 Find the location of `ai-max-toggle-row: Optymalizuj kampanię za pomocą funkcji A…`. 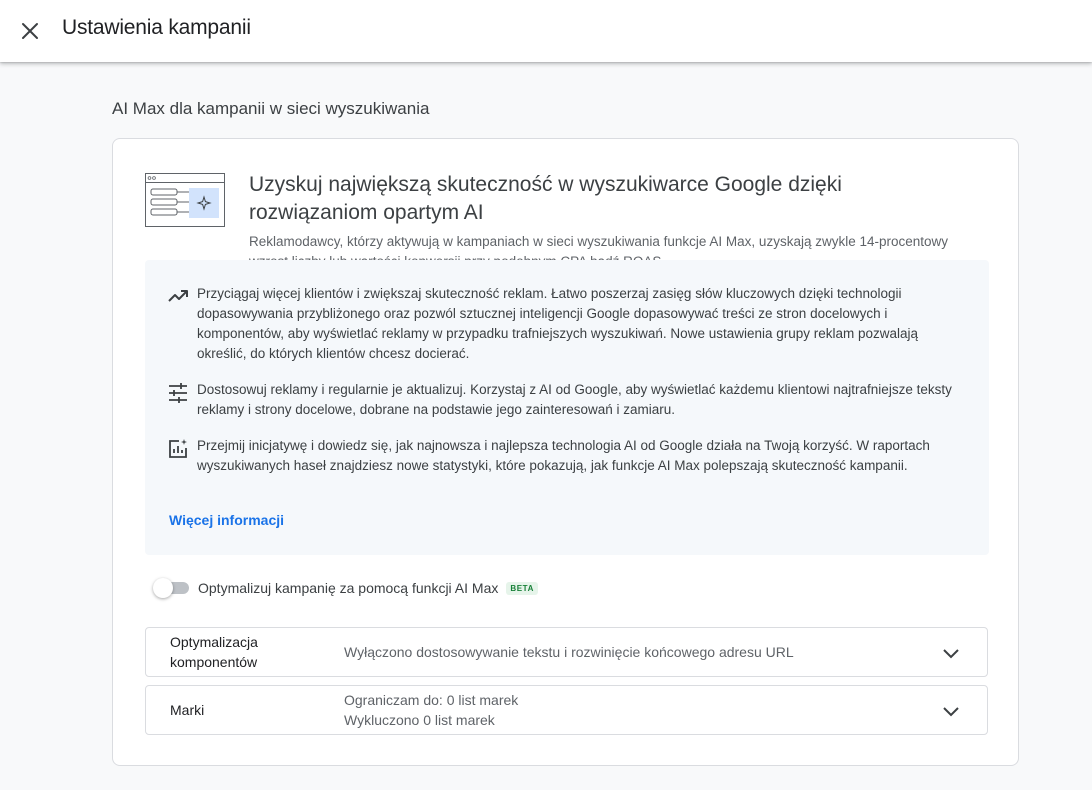

ai-max-toggle-row: Optymalizuj kampanię za pomocą funkcji A… is located at coordinates (345, 588).